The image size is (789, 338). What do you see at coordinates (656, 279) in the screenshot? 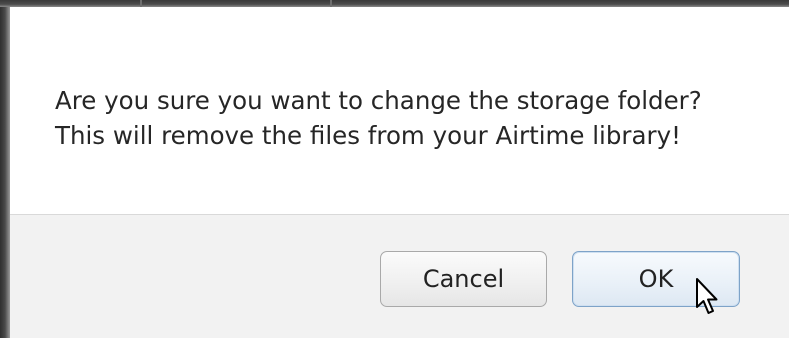
I see `ok-button: OK` at bounding box center [656, 279].